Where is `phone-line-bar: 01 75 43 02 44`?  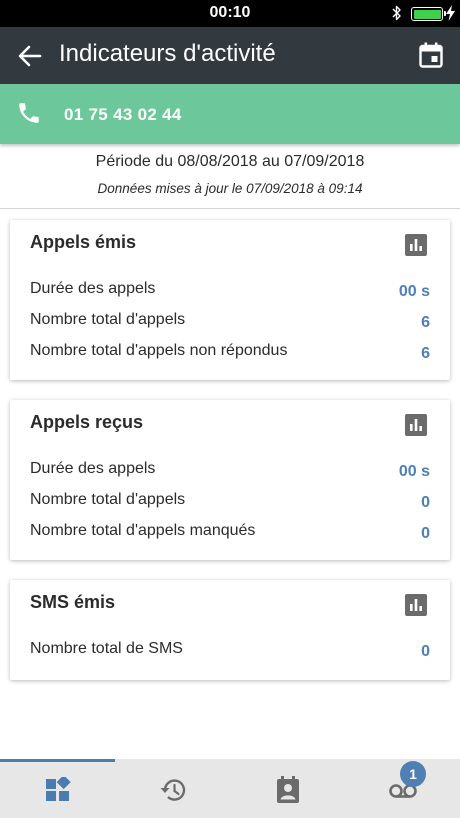 phone-line-bar: 01 75 43 02 44 is located at coordinates (230, 114).